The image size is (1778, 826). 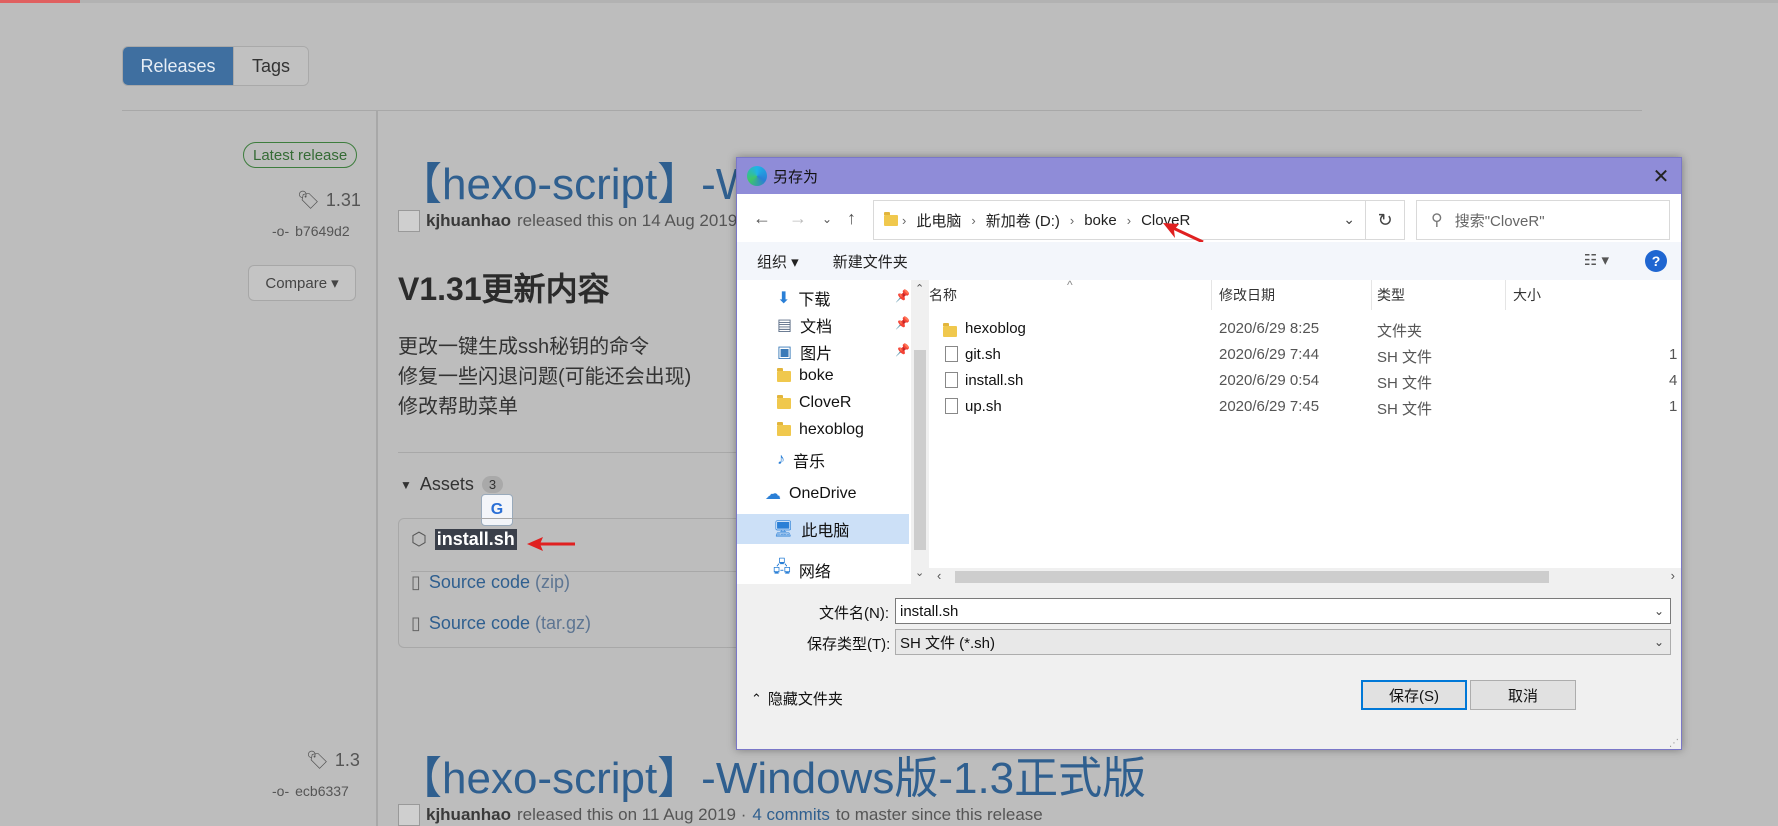 I want to click on nav-item-pictures: ▣ 图片, so click(x=804, y=352).